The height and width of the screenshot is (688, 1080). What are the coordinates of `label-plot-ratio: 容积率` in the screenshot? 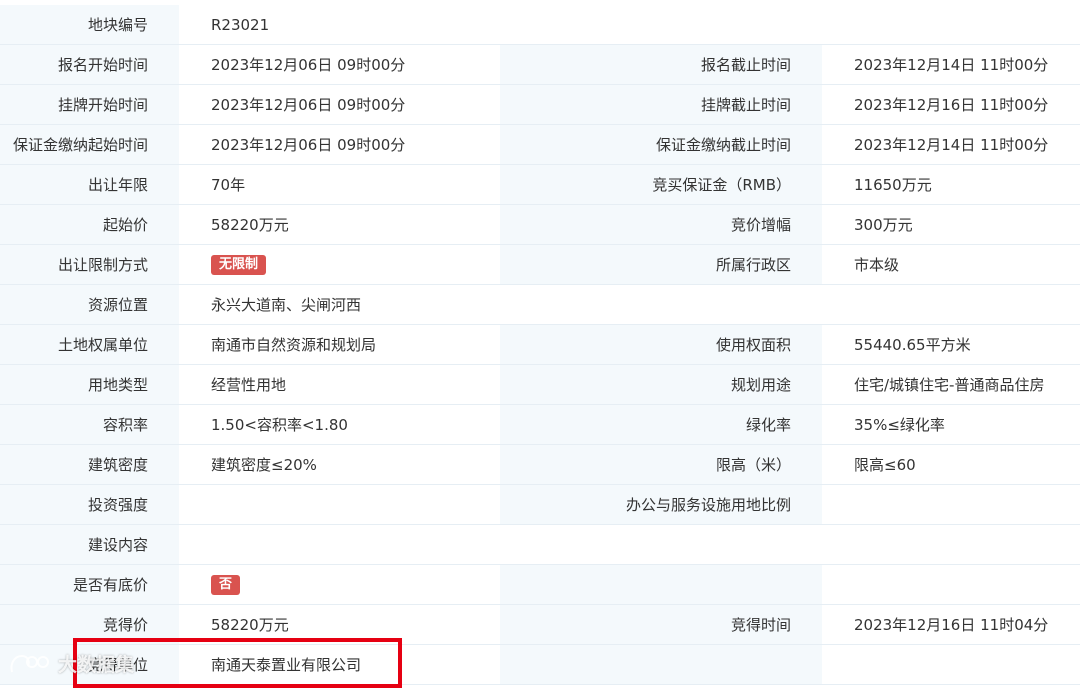 It's located at (89, 424).